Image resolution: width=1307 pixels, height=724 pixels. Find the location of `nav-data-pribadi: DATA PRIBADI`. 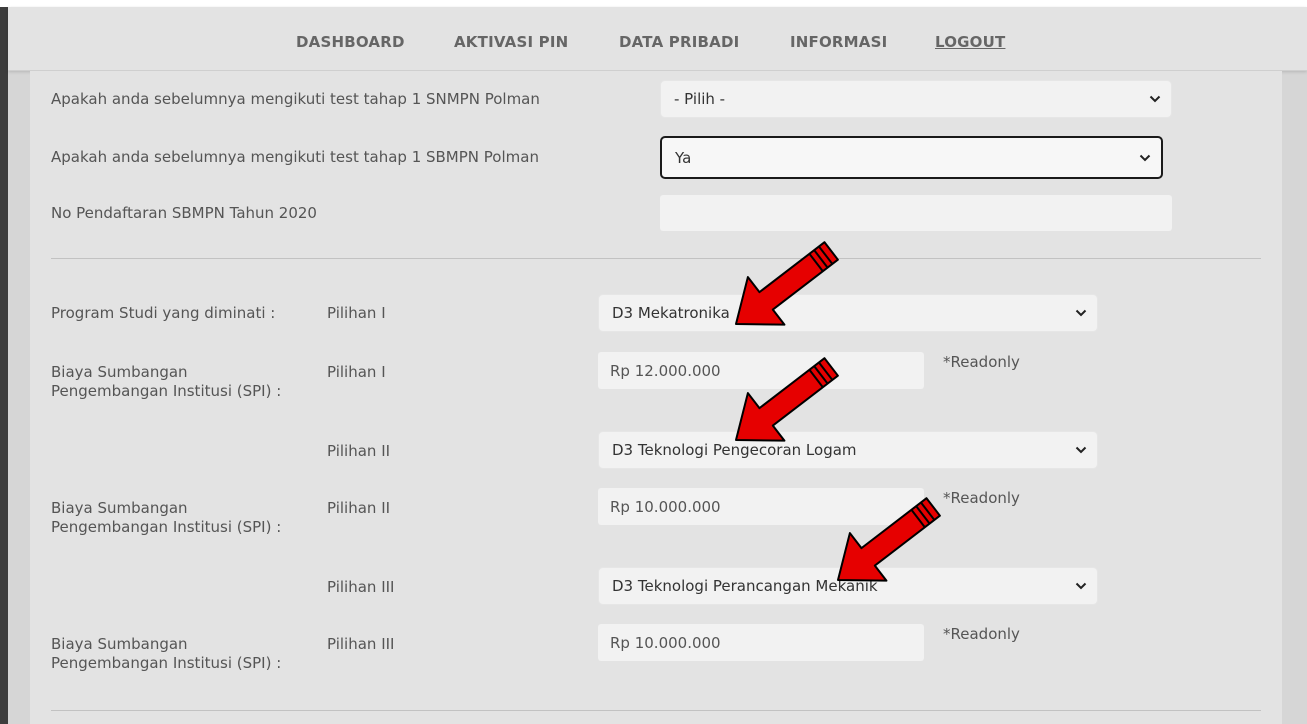

nav-data-pribadi: DATA PRIBADI is located at coordinates (679, 42).